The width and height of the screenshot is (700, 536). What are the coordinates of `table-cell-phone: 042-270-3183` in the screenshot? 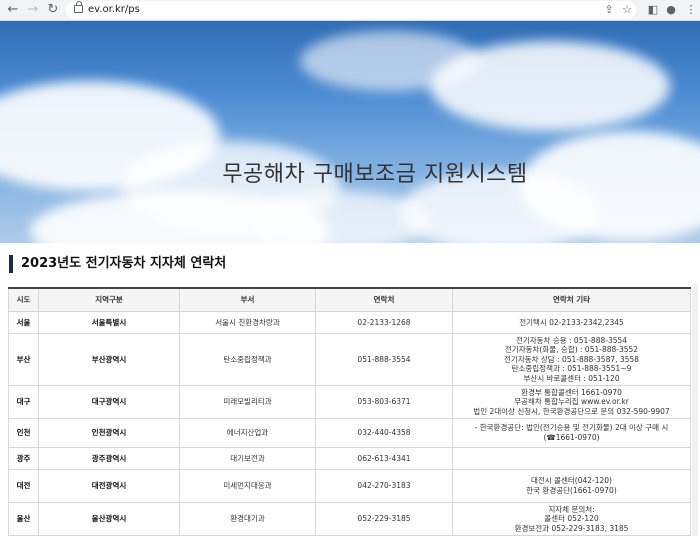 It's located at (384, 486).